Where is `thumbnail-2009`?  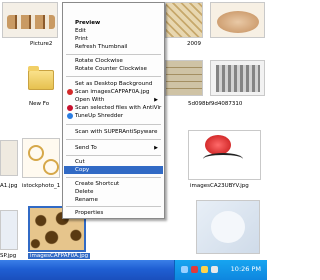
thumbnail-2009 is located at coordinates (237, 20).